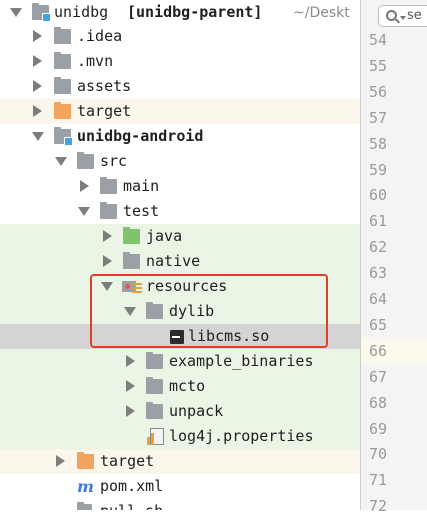  I want to click on tree-label: assets, so click(104, 86).